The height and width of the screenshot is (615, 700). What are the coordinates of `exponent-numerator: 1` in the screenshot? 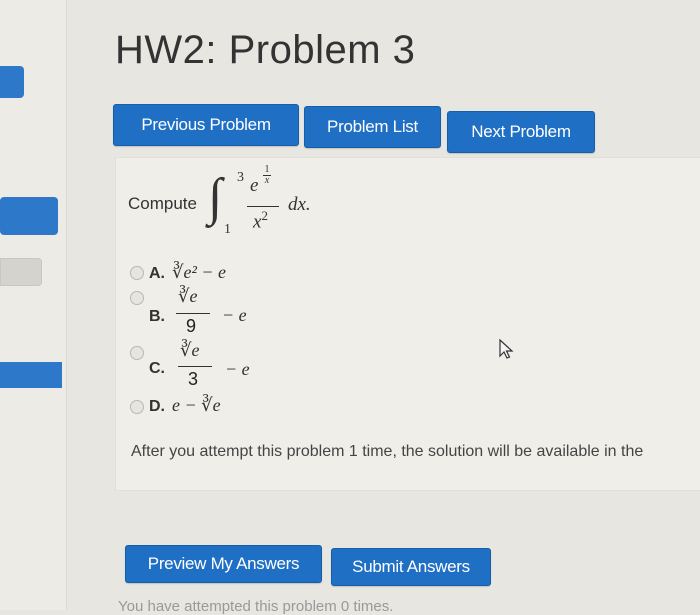 It's located at (267, 169).